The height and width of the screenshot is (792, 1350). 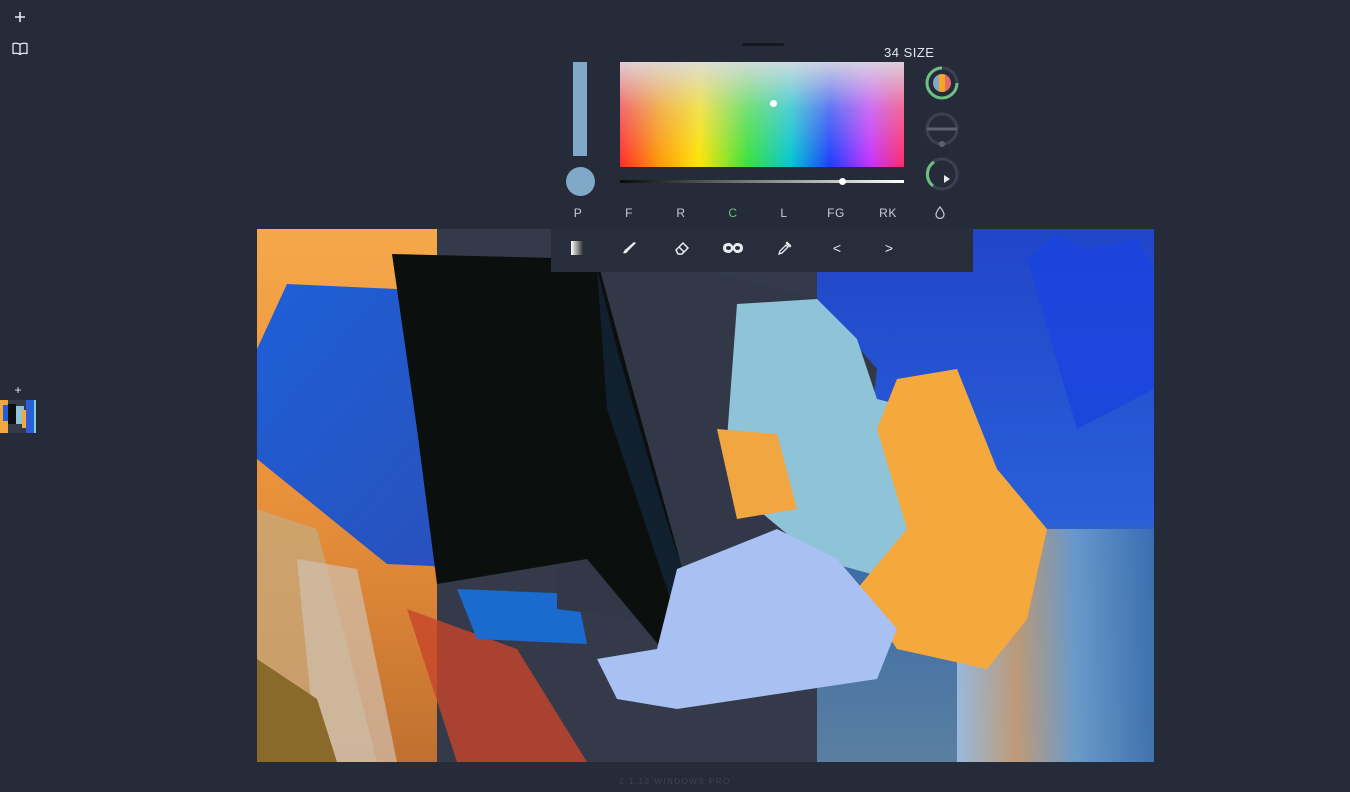 I want to click on brush-size-slider, so click(x=580, y=109).